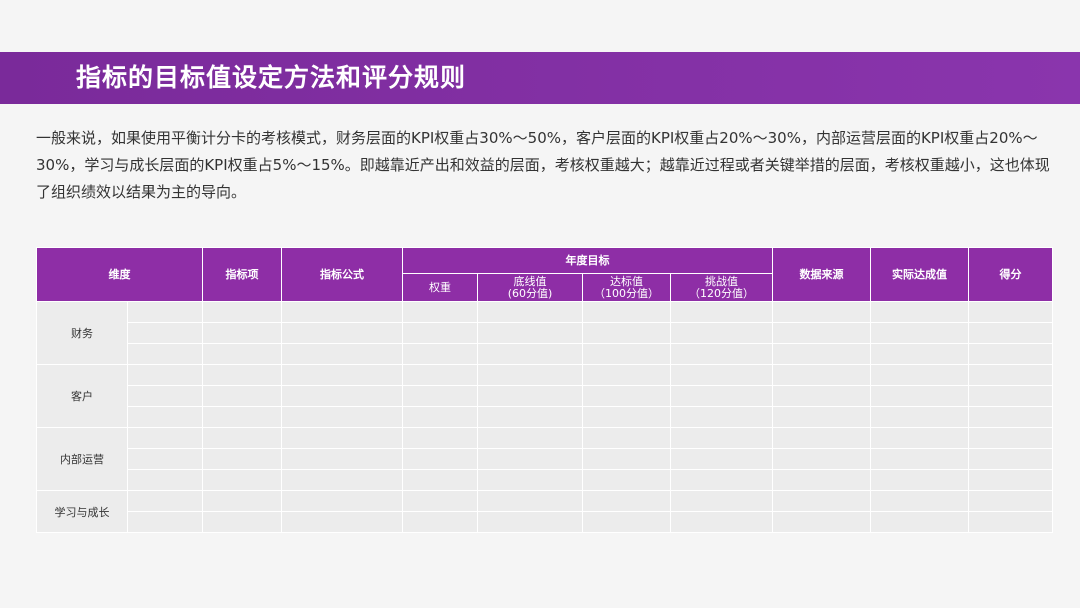  What do you see at coordinates (82, 396) in the screenshot?
I see `dimension-customer: 客户` at bounding box center [82, 396].